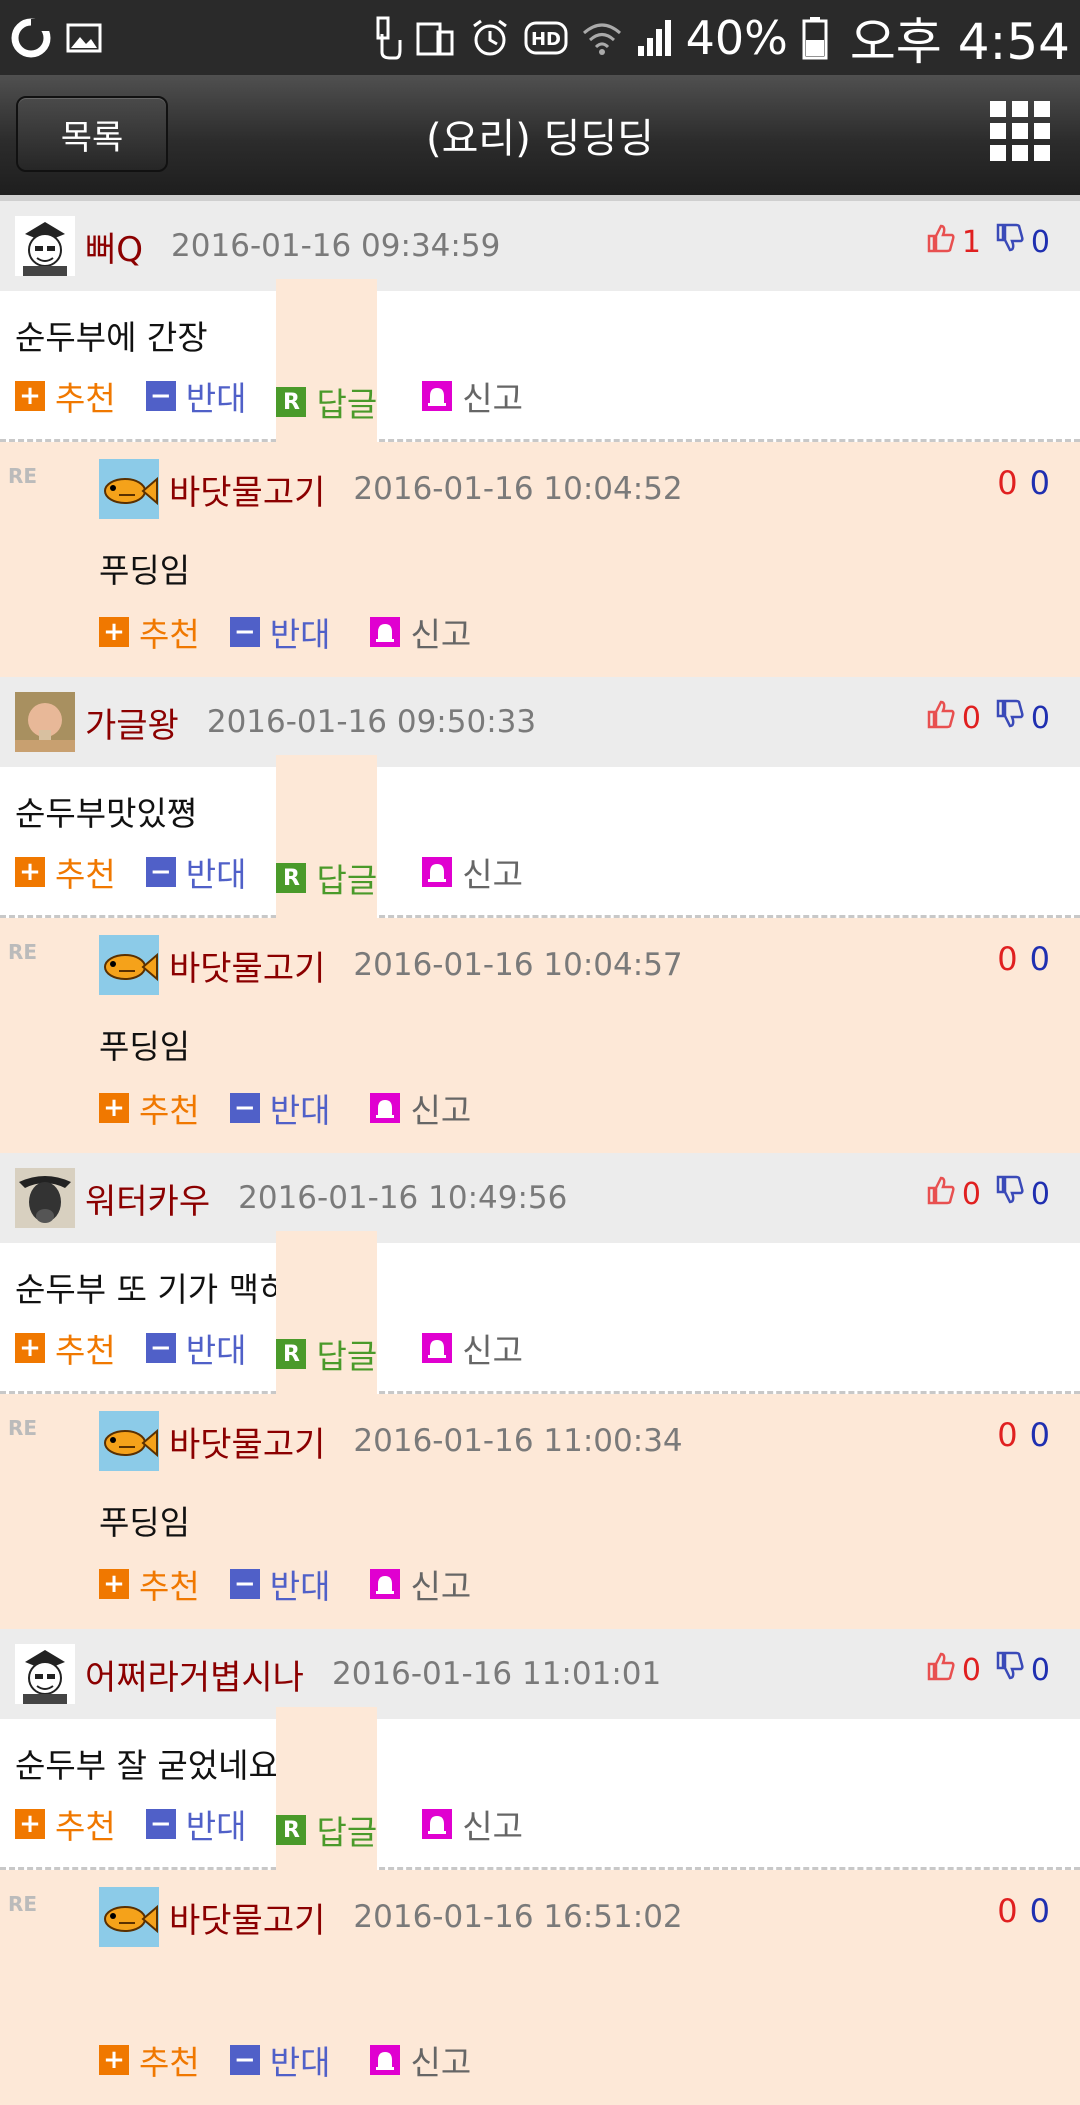 The width and height of the screenshot is (1080, 2105). What do you see at coordinates (92, 134) in the screenshot?
I see `list-button: 목록` at bounding box center [92, 134].